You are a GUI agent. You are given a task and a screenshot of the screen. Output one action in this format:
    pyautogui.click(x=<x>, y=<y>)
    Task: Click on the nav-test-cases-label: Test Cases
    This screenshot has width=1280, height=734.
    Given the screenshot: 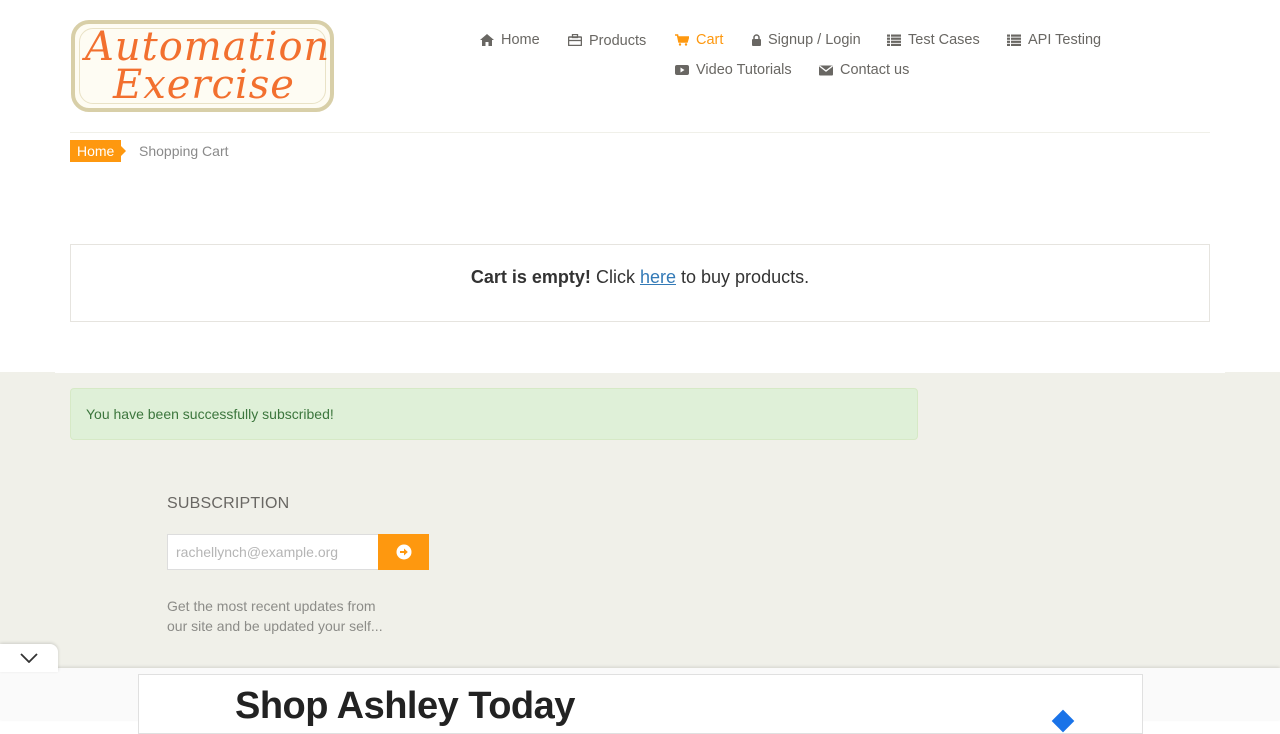 What is the action you would take?
    pyautogui.click(x=944, y=40)
    